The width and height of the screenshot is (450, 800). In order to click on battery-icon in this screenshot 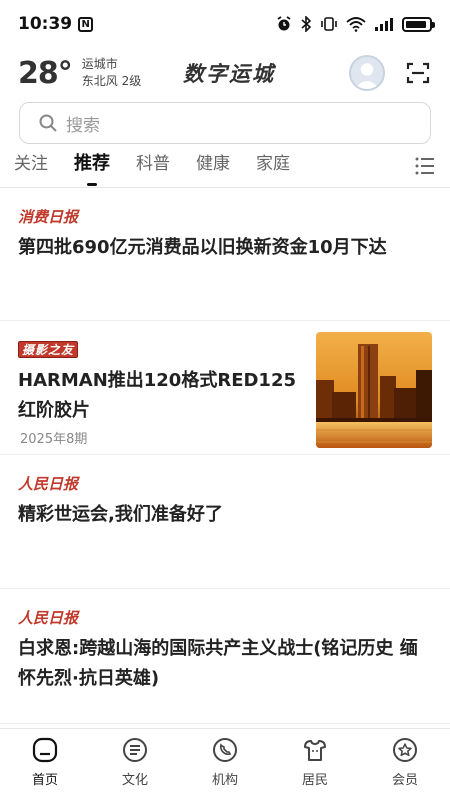, I will do `click(418, 24)`.